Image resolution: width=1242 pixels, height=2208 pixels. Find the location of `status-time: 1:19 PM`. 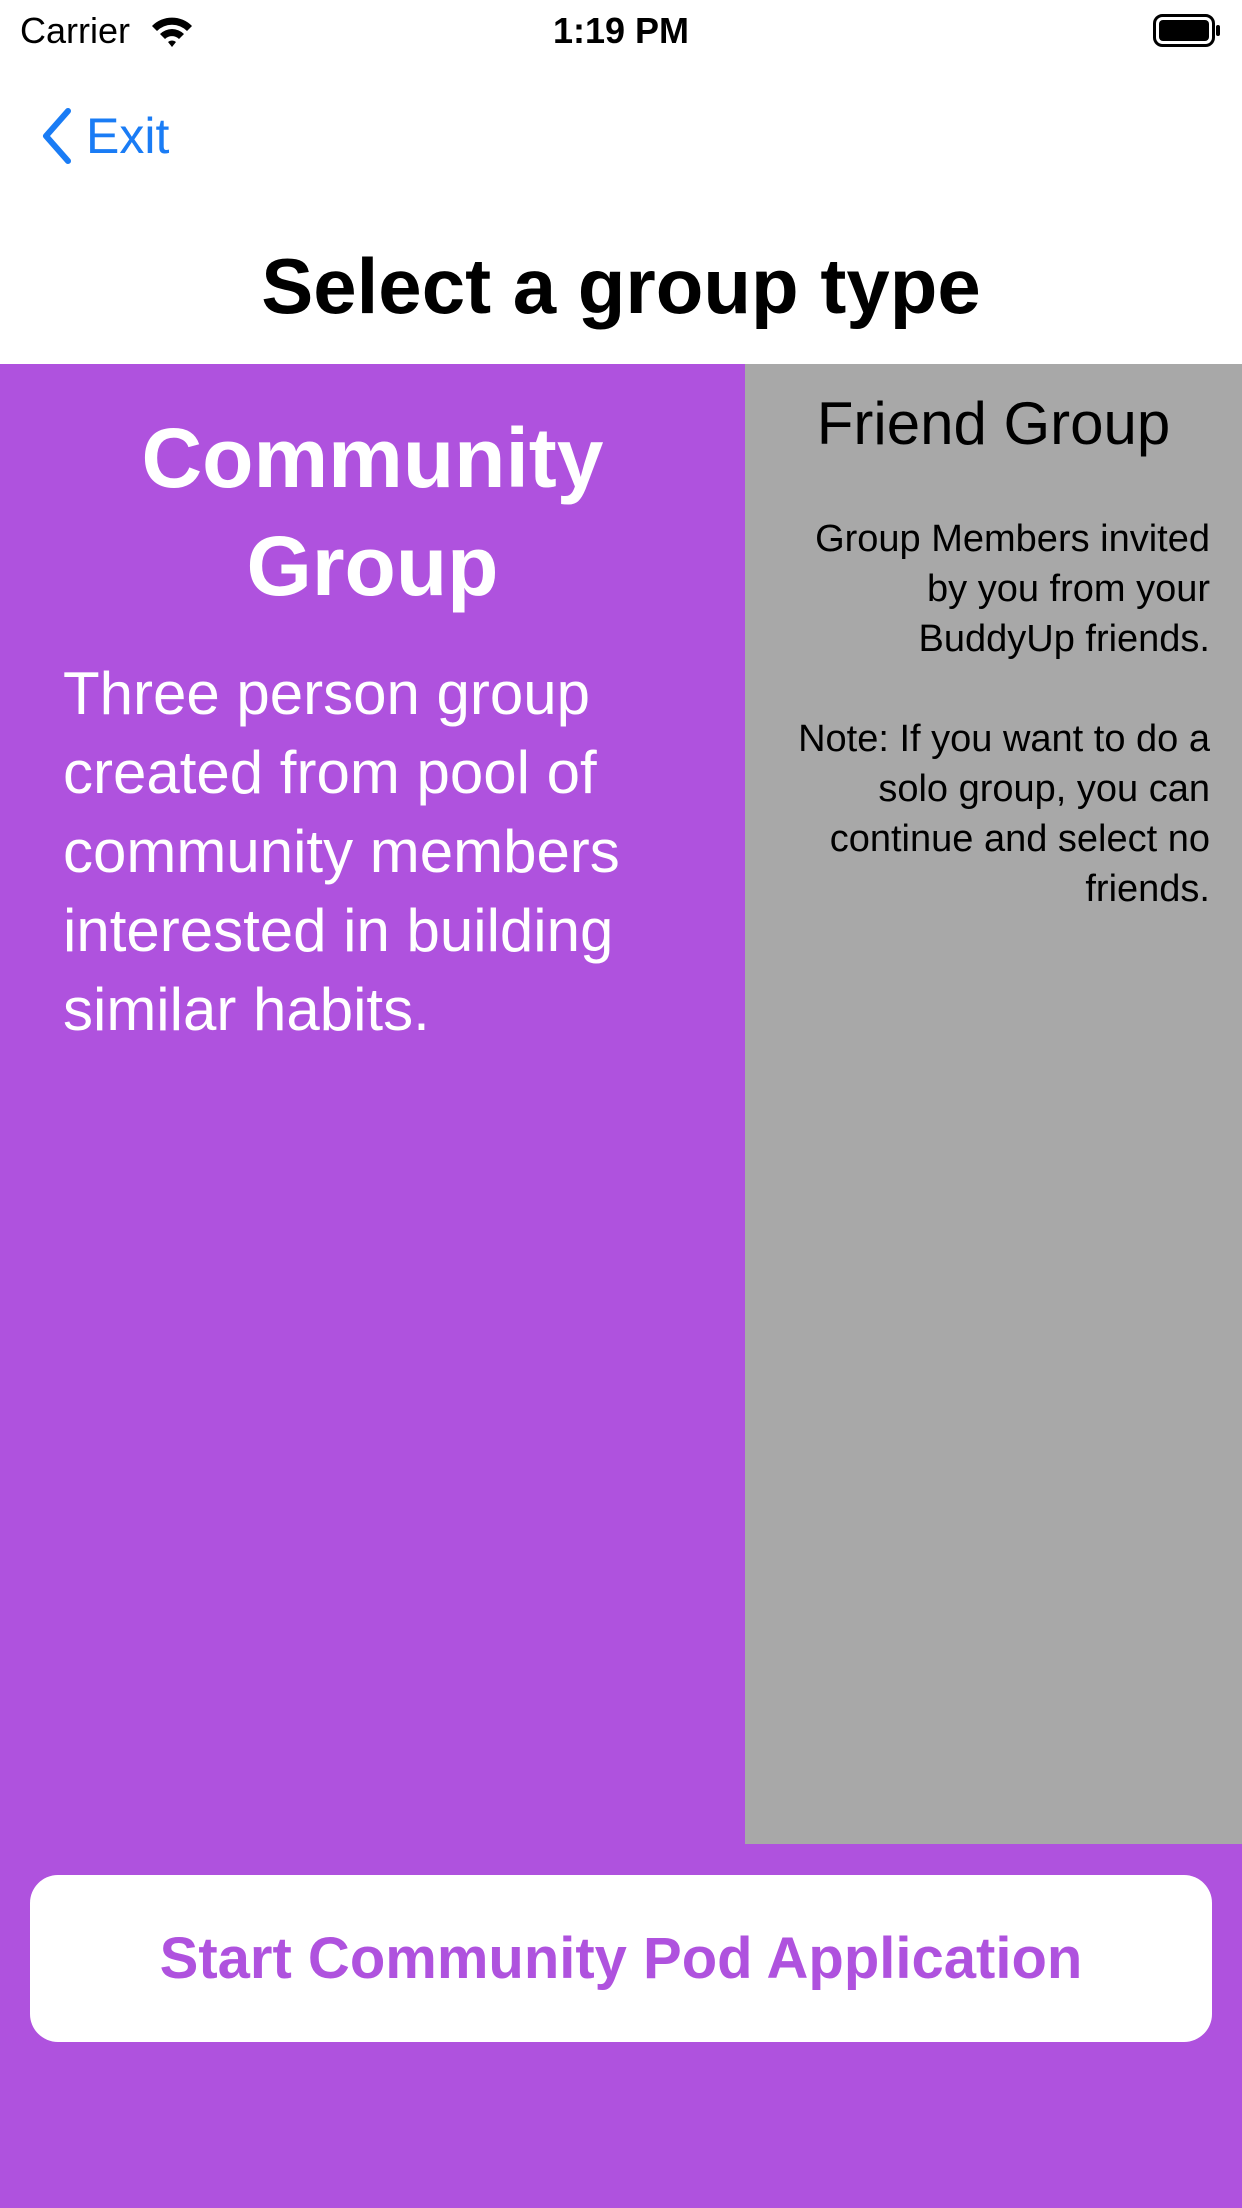

status-time: 1:19 PM is located at coordinates (621, 30).